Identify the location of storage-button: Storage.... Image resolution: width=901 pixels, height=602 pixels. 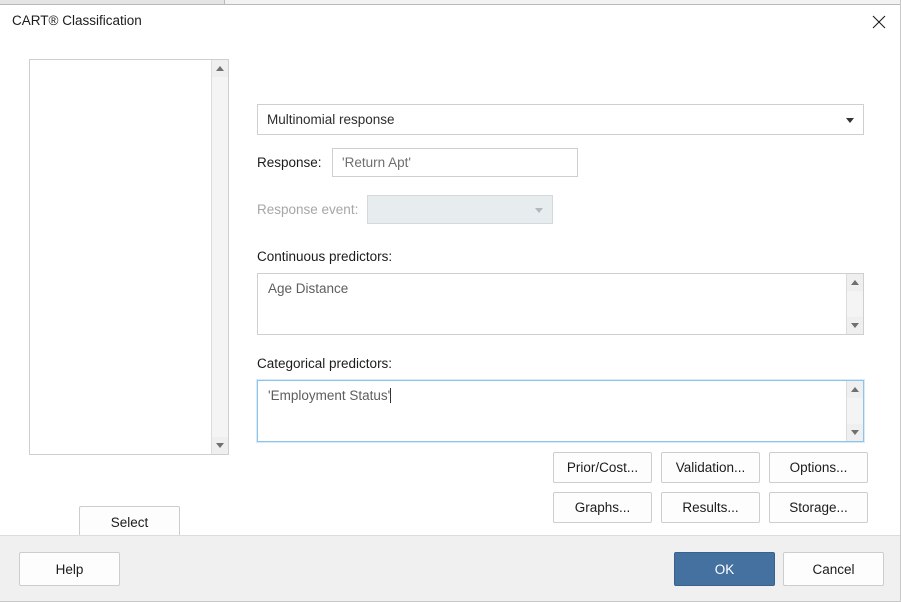
(818, 507).